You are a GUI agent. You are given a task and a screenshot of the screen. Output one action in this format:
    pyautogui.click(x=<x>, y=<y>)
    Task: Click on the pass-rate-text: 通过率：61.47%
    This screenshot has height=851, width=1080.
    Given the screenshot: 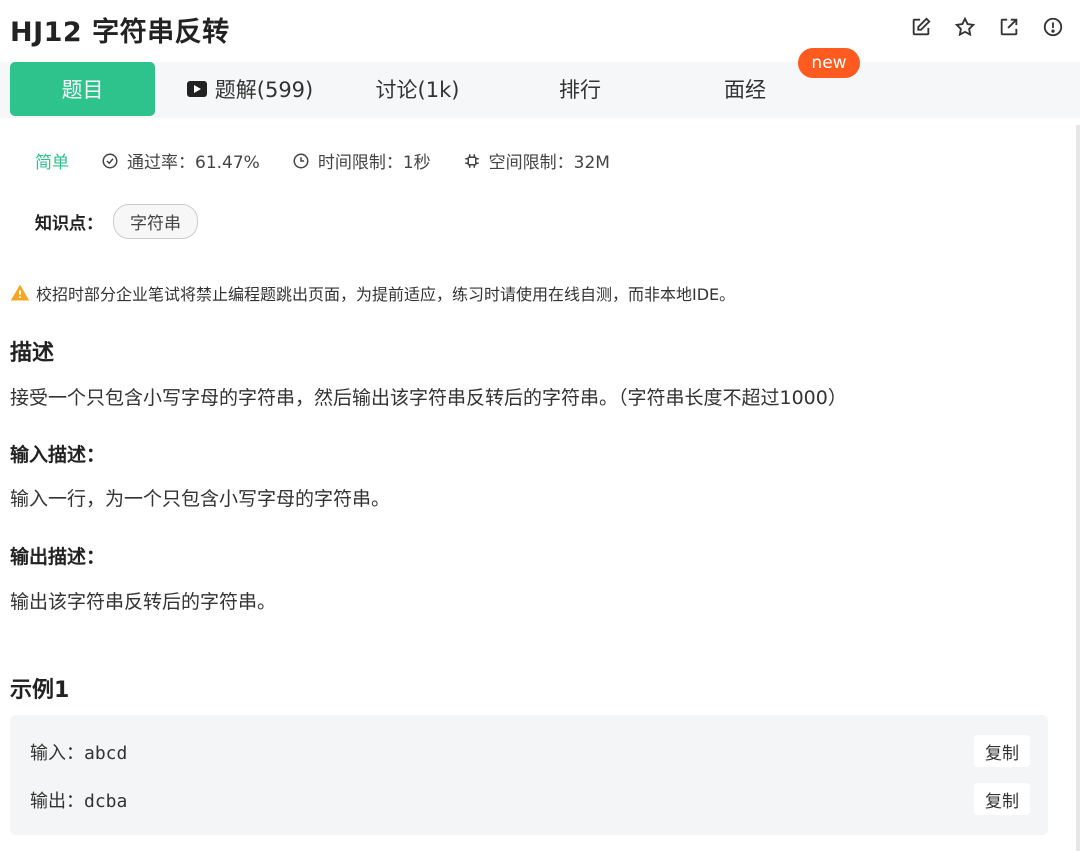 What is the action you would take?
    pyautogui.click(x=193, y=163)
    